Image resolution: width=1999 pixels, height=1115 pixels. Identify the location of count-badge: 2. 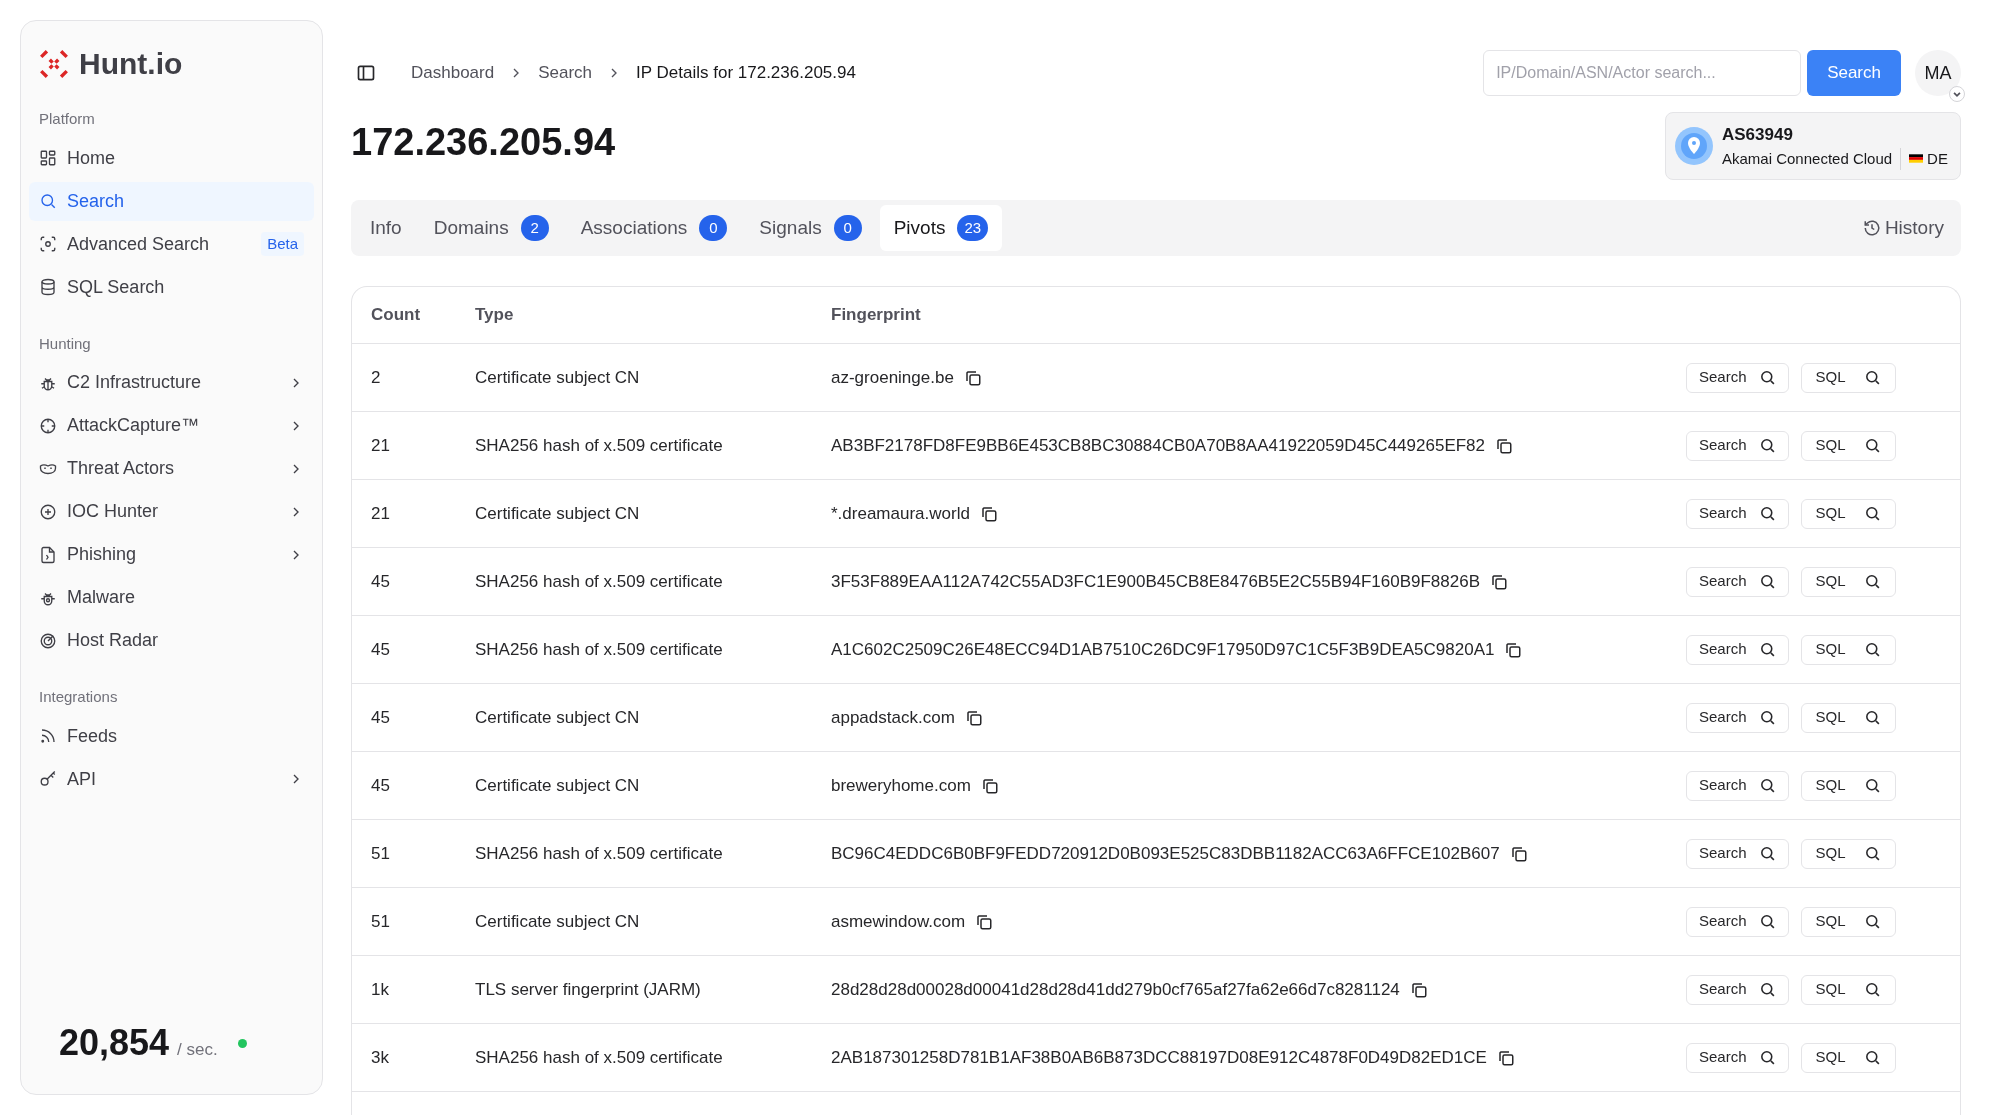
(534, 228).